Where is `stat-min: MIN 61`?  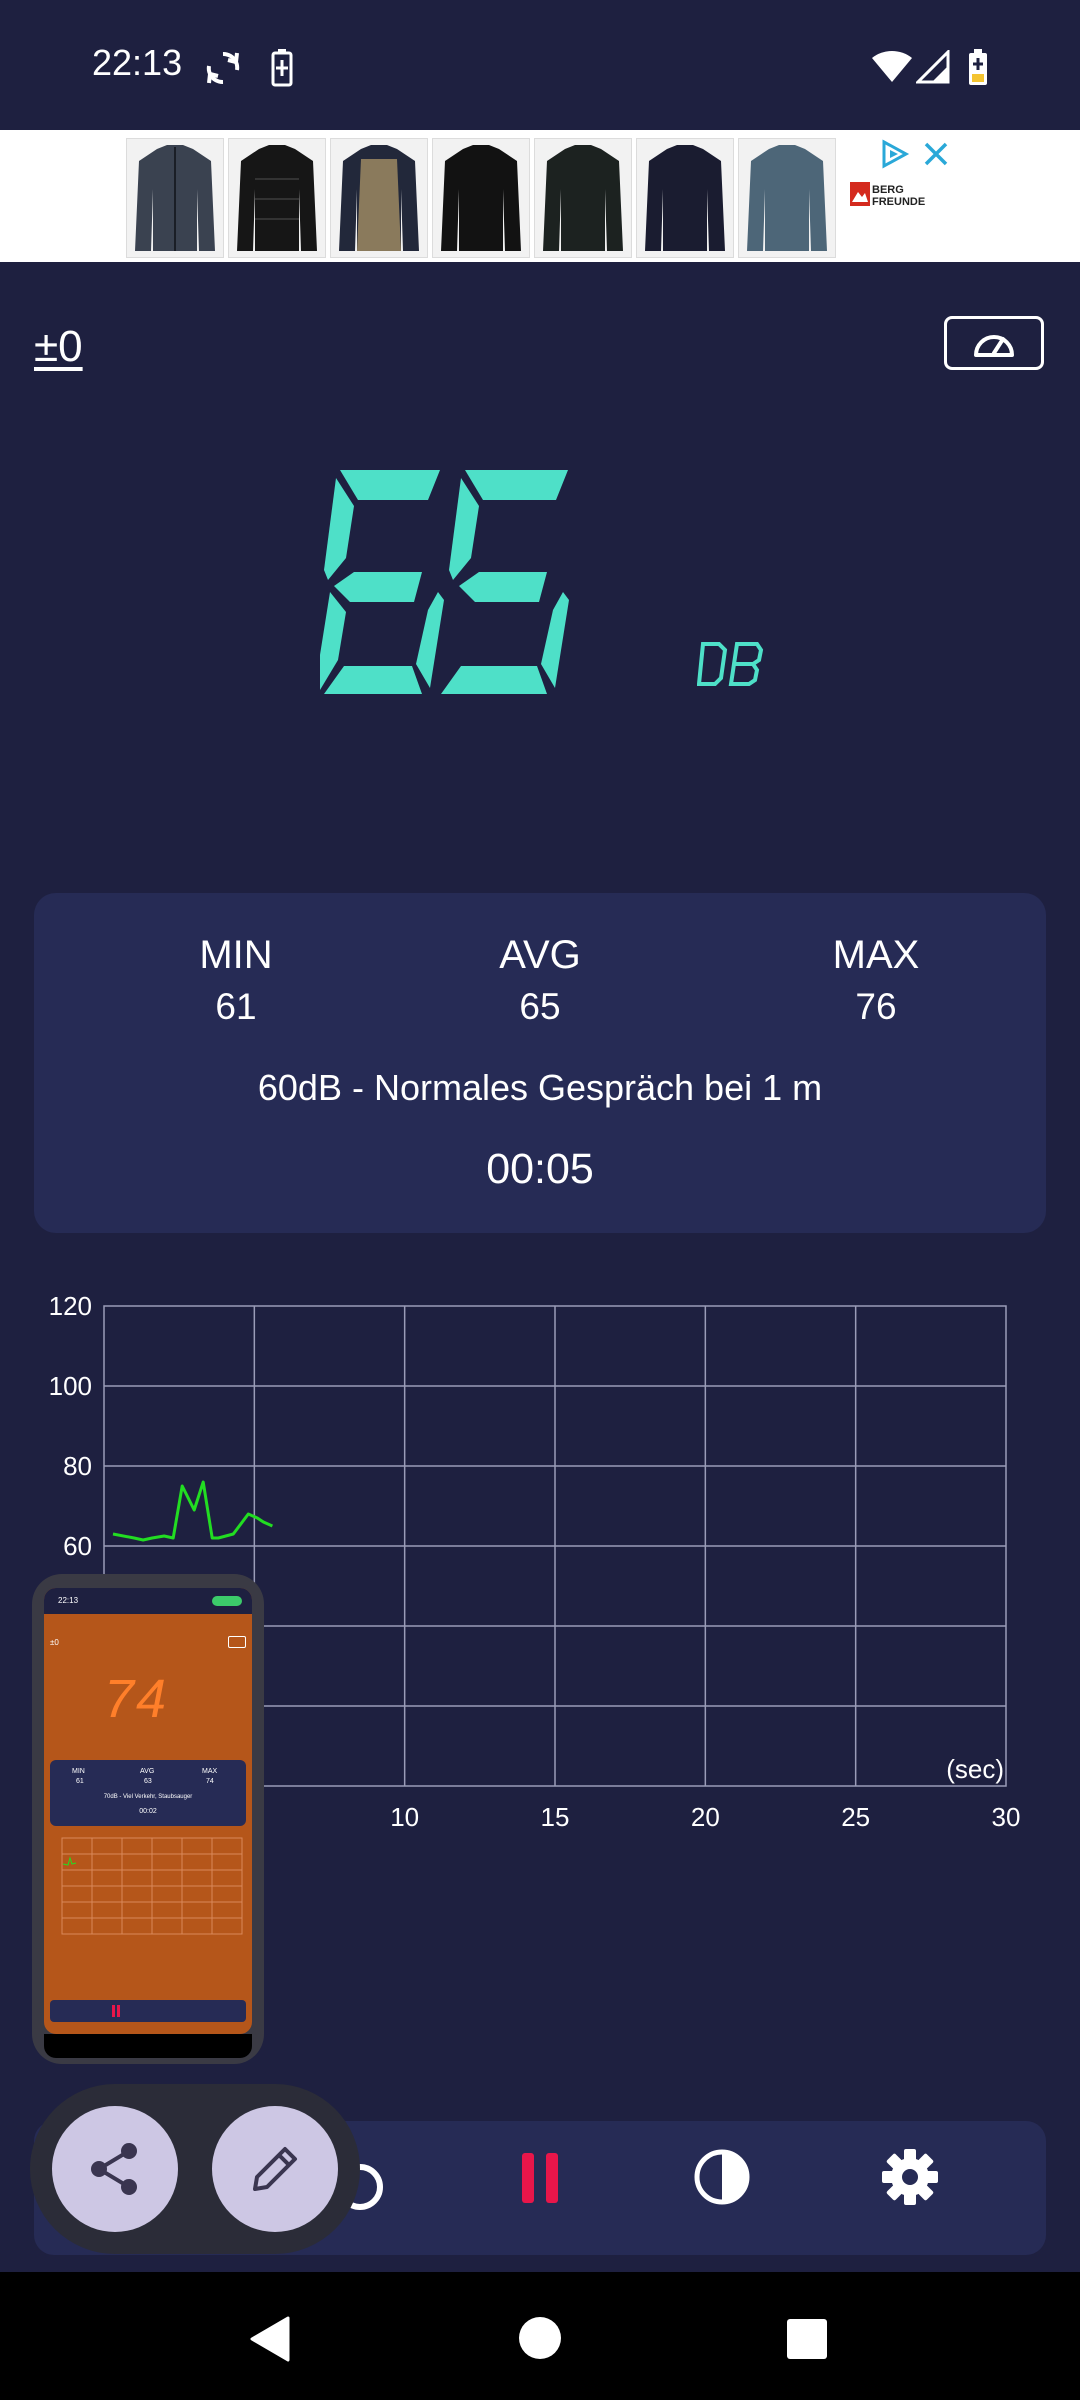
stat-min: MIN 61 is located at coordinates (236, 980).